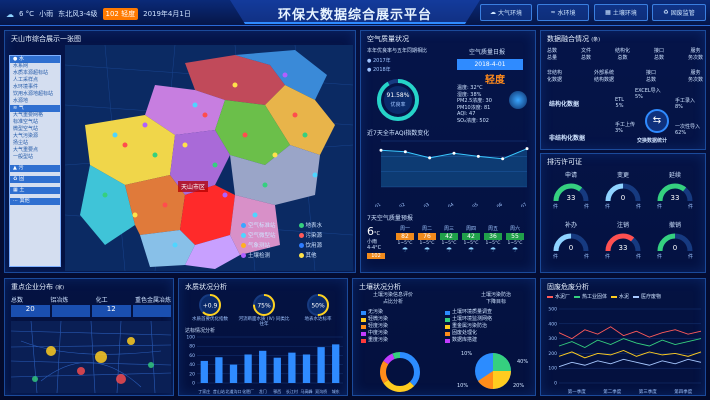 Image resolution: width=710 pixels, height=400 pixels. Describe the element at coordinates (449, 239) in the screenshot. I see `forecast-day: 周三 42 1~5°C ☂` at that location.